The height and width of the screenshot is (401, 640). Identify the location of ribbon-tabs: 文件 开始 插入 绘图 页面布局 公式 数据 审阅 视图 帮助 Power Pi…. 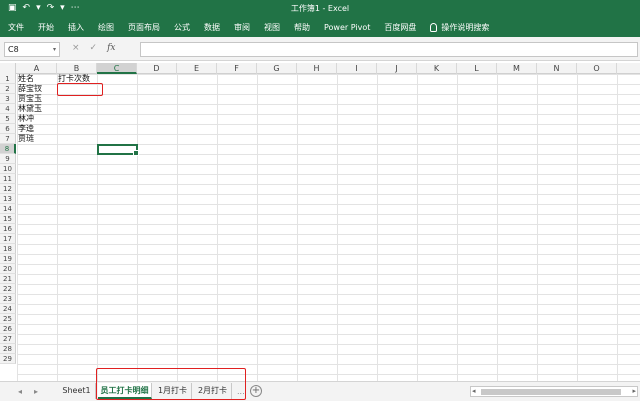
(320, 27).